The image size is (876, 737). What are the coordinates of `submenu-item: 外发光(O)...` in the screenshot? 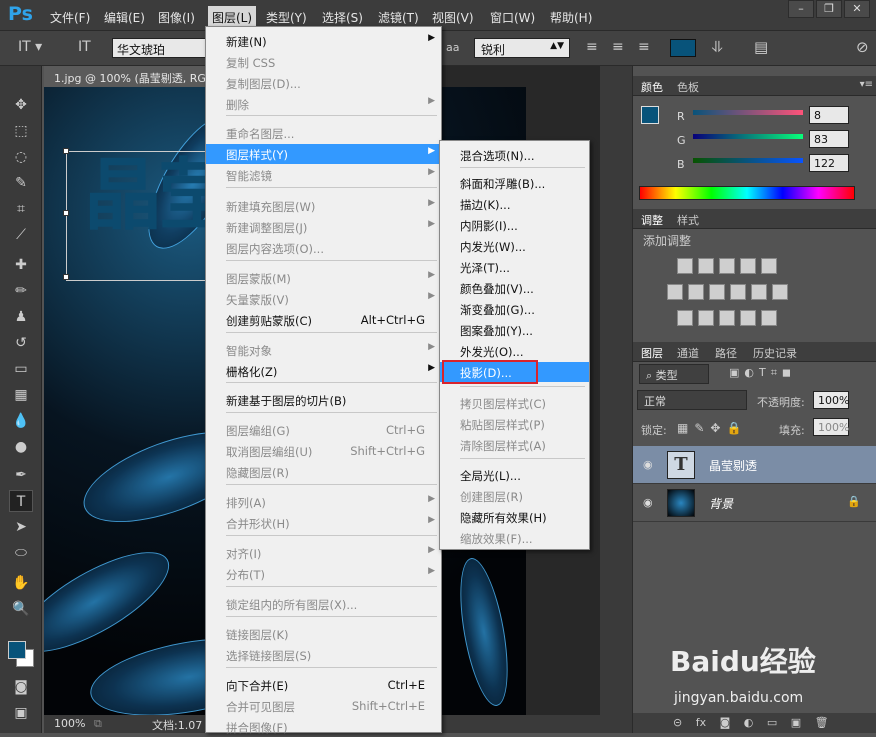 It's located at (514, 351).